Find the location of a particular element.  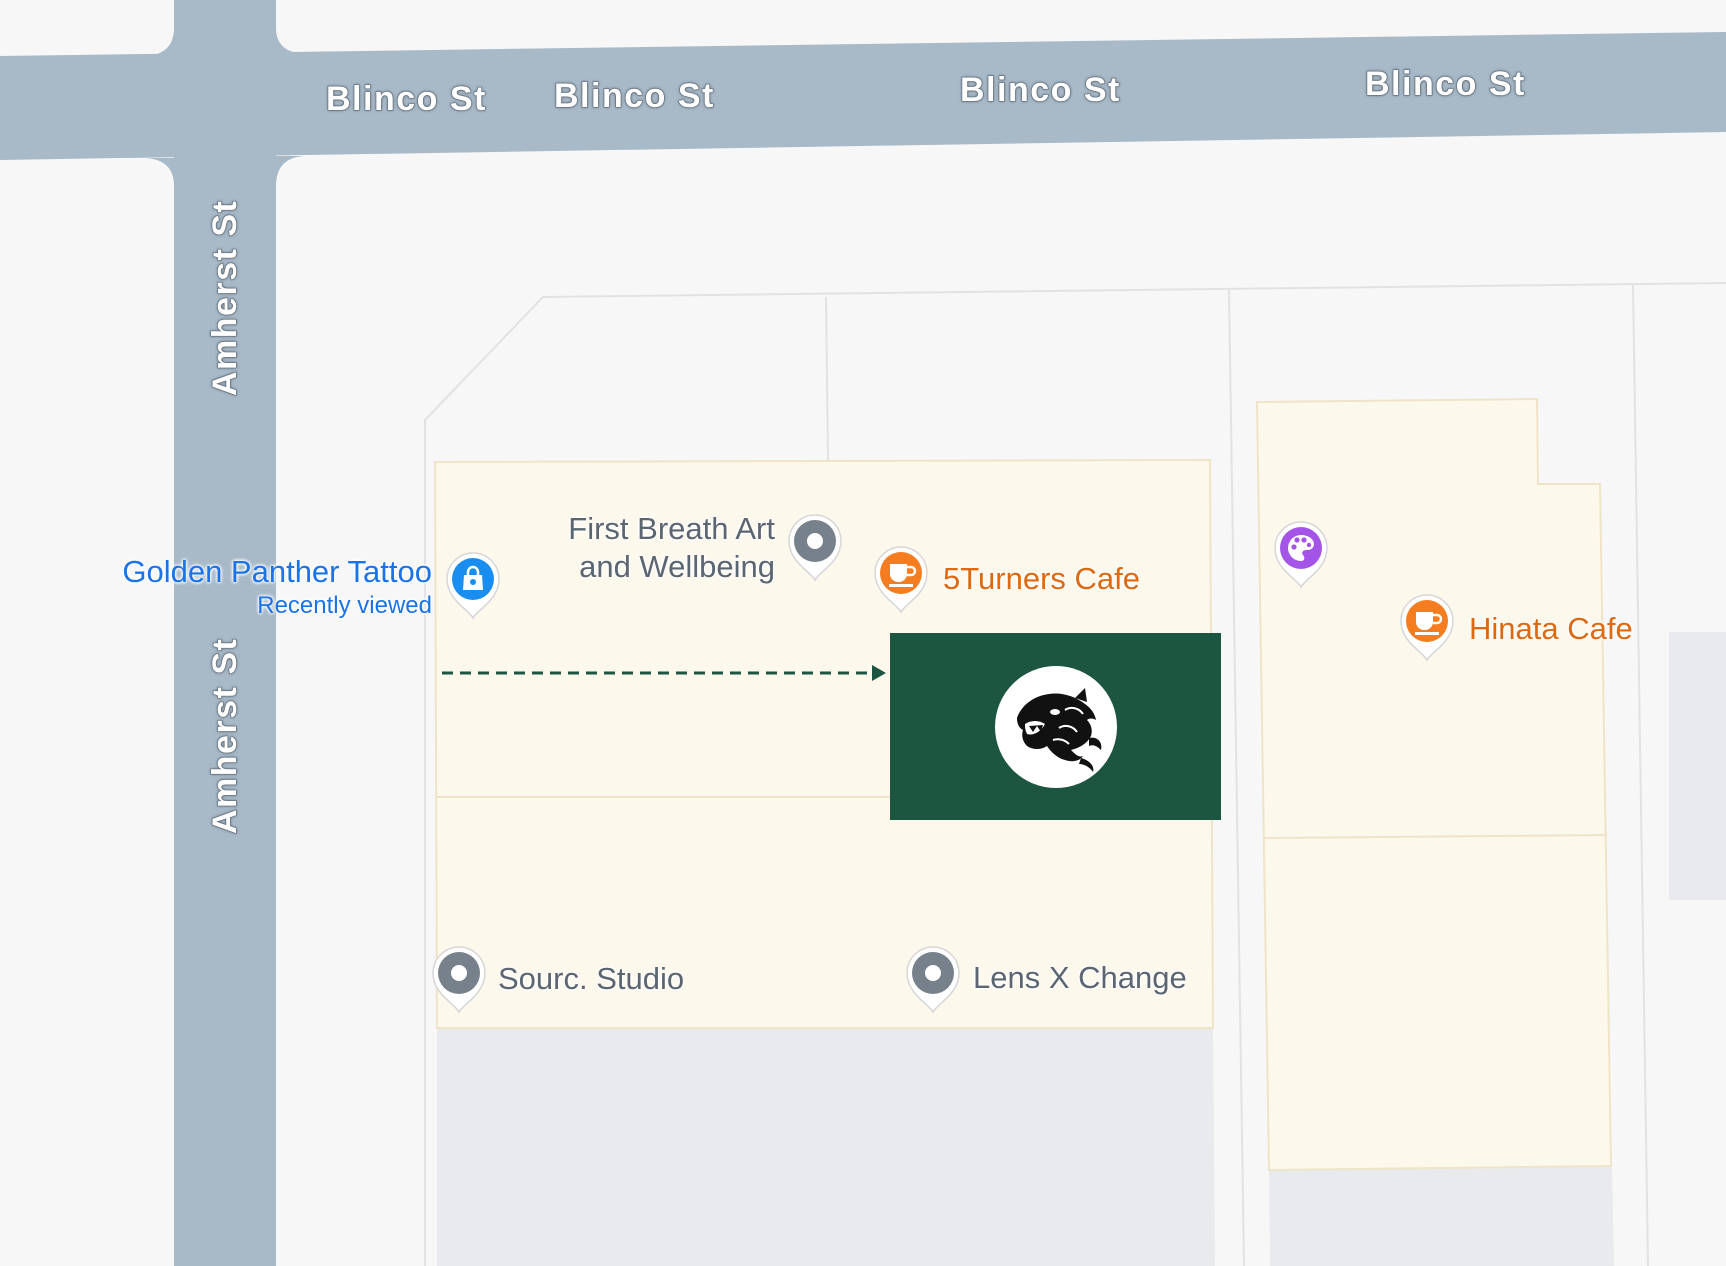

building is located at coordinates (1434, 784).